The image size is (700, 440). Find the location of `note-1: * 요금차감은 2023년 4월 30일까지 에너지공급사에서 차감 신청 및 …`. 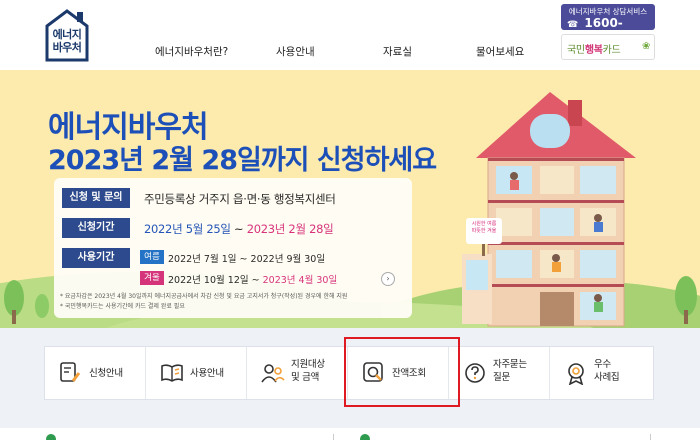

note-1: * 요금차감은 2023년 4월 30일까지 에너지공급사에서 차감 신청 및 … is located at coordinates (204, 296).